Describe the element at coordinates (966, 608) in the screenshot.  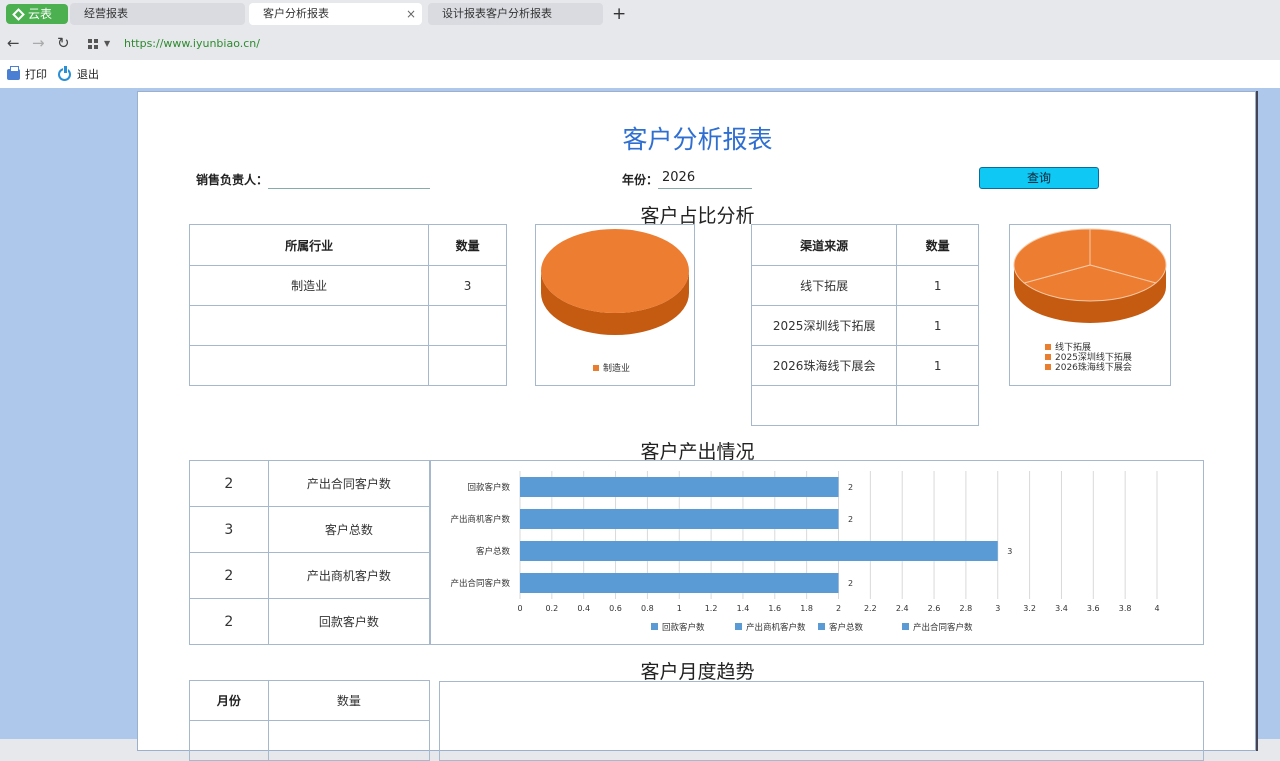
I see `x-tick-label: 2.8` at that location.